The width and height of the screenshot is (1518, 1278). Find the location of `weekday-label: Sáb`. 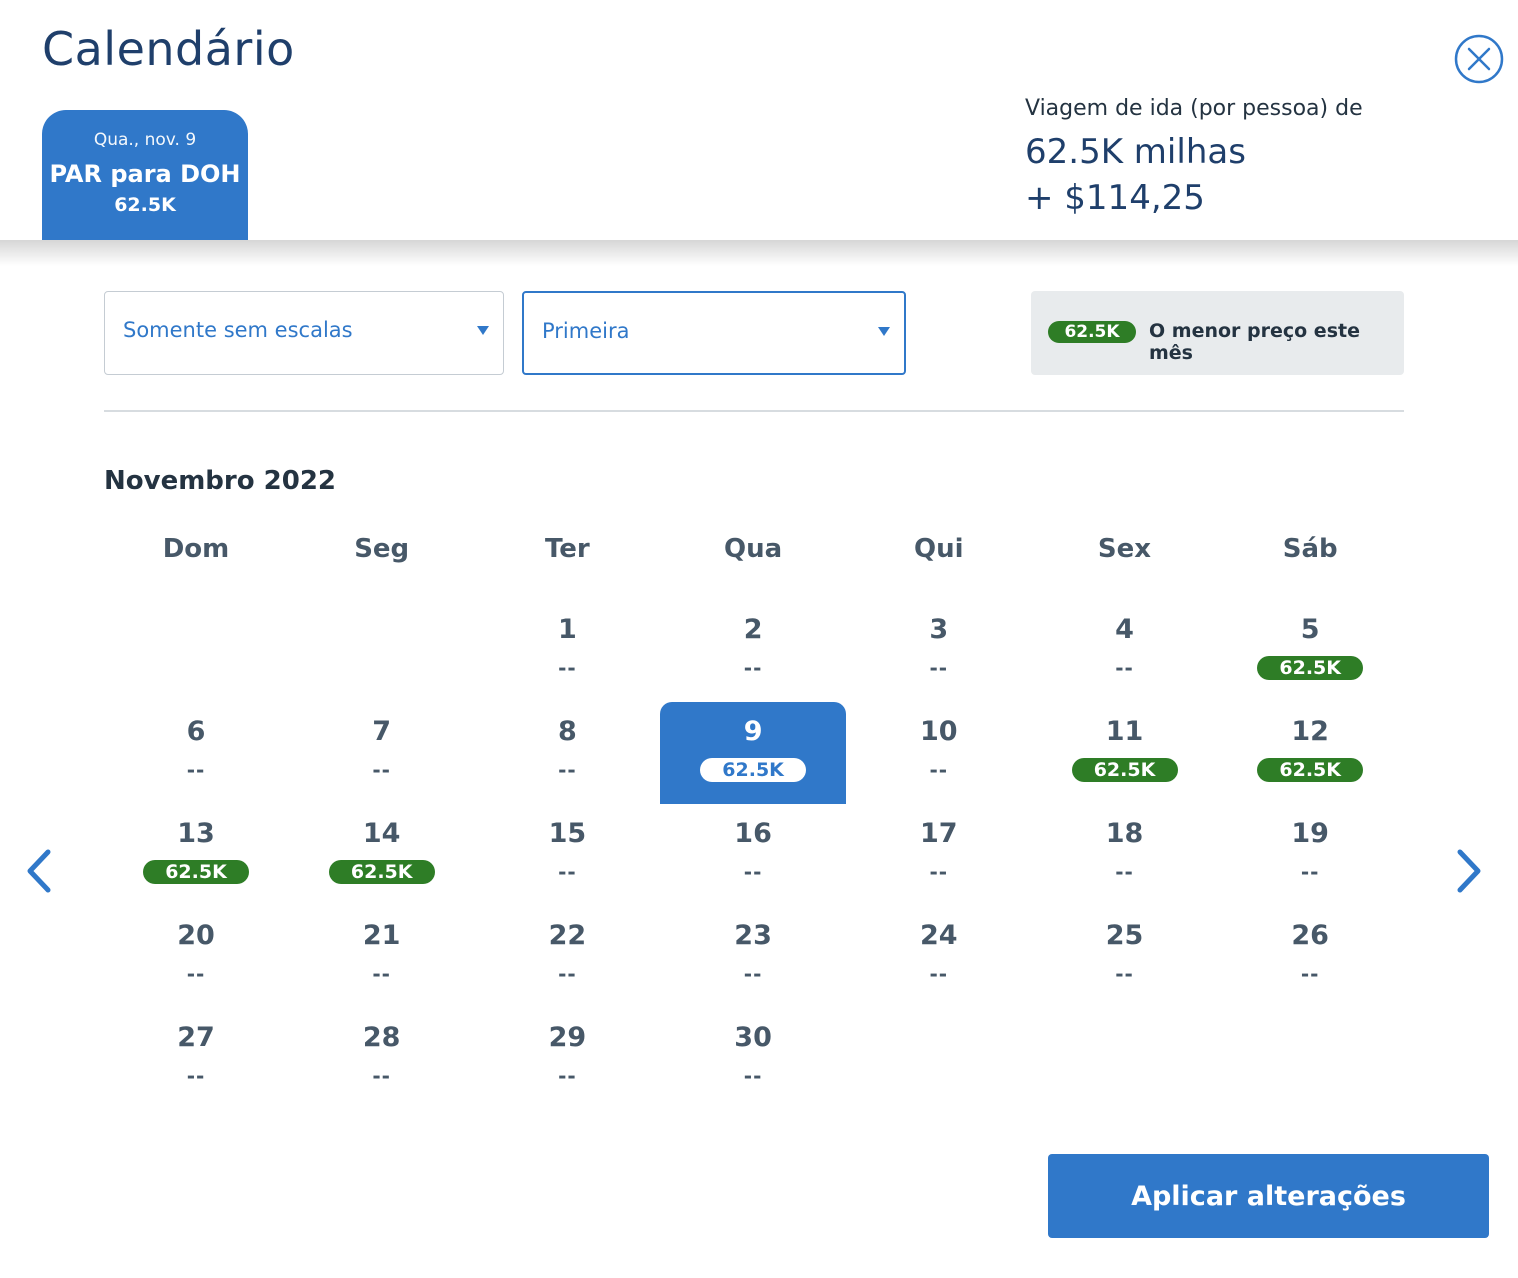

weekday-label: Sáb is located at coordinates (1310, 549).